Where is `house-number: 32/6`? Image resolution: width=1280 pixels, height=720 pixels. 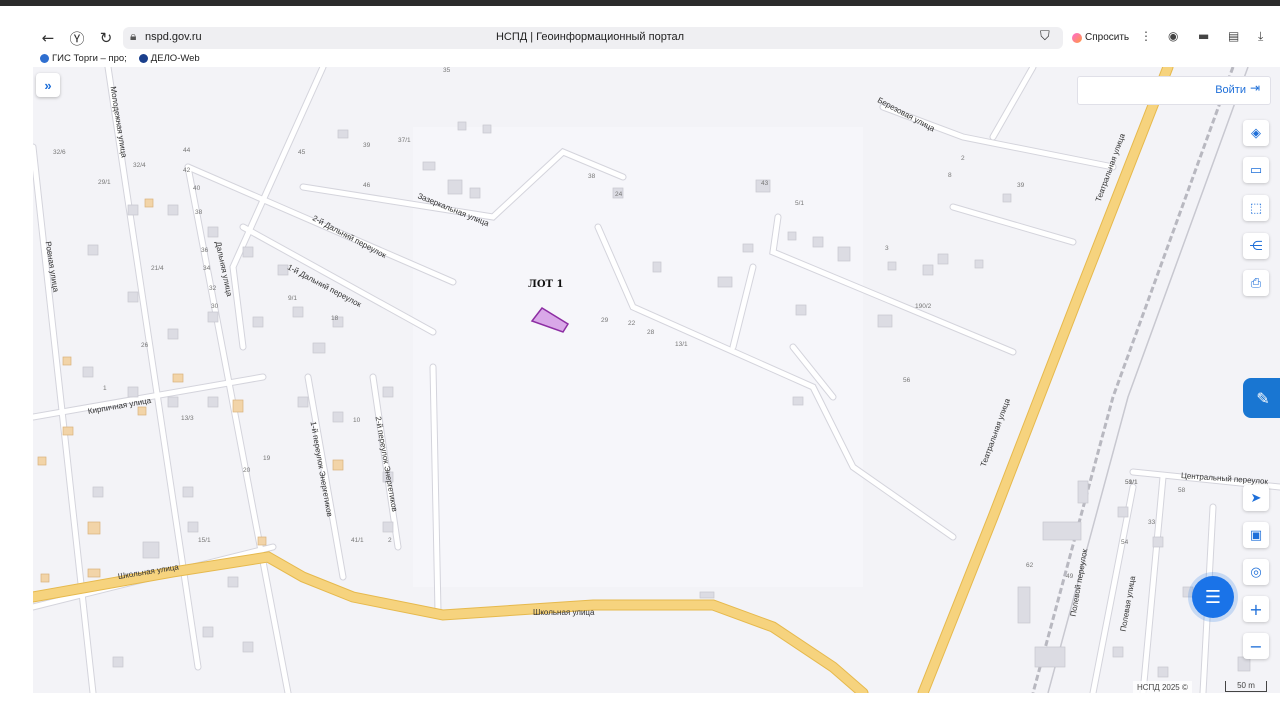
house-number: 32/6 is located at coordinates (59, 152).